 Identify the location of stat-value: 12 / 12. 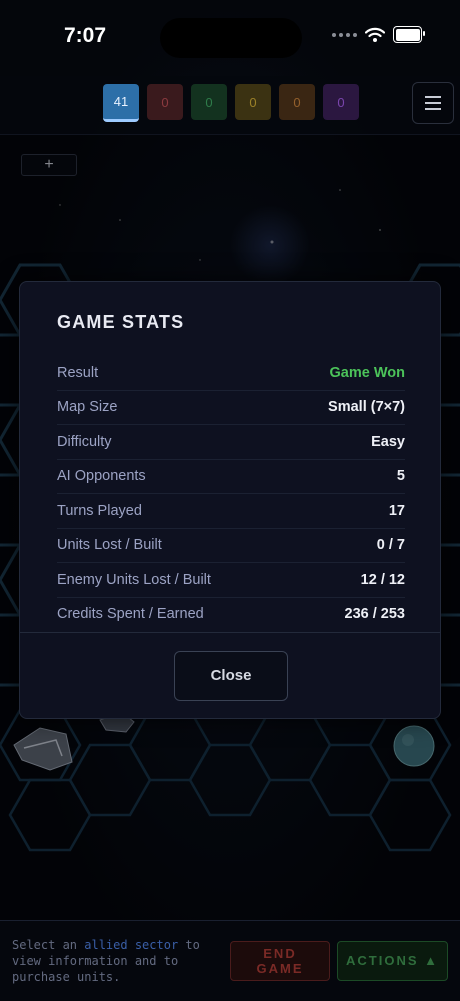
(382, 579).